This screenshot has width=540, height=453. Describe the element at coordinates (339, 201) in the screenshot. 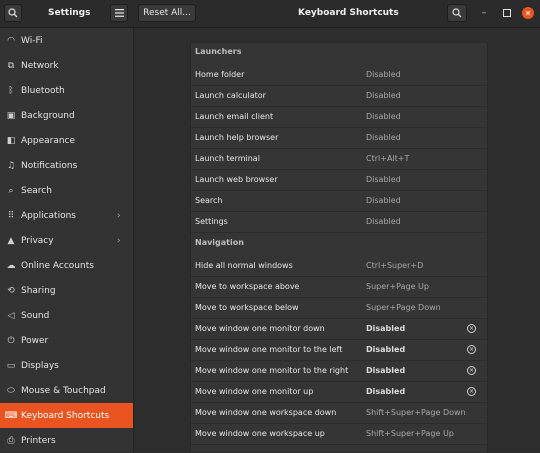

I see `shortcut-row: Search Disabled` at that location.